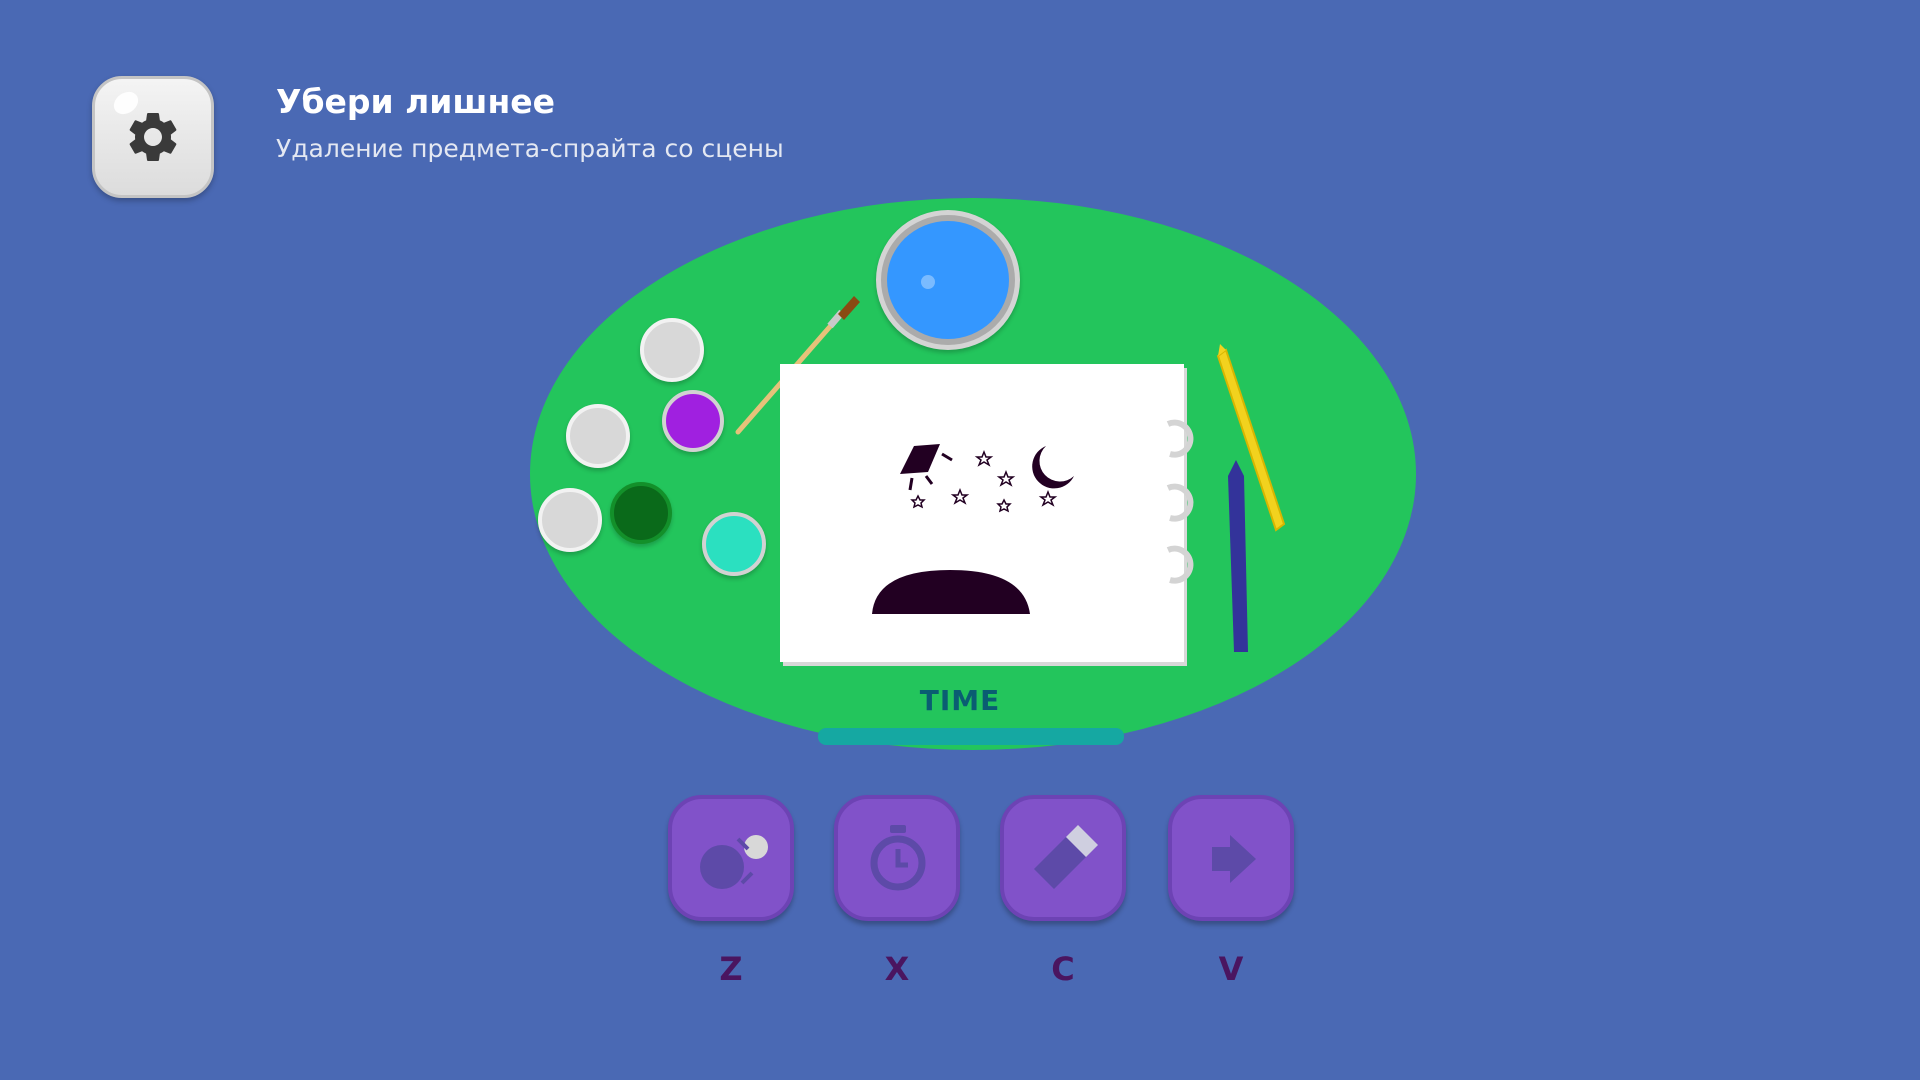 The height and width of the screenshot is (1080, 1920). I want to click on moon-icon, so click(1053, 467).